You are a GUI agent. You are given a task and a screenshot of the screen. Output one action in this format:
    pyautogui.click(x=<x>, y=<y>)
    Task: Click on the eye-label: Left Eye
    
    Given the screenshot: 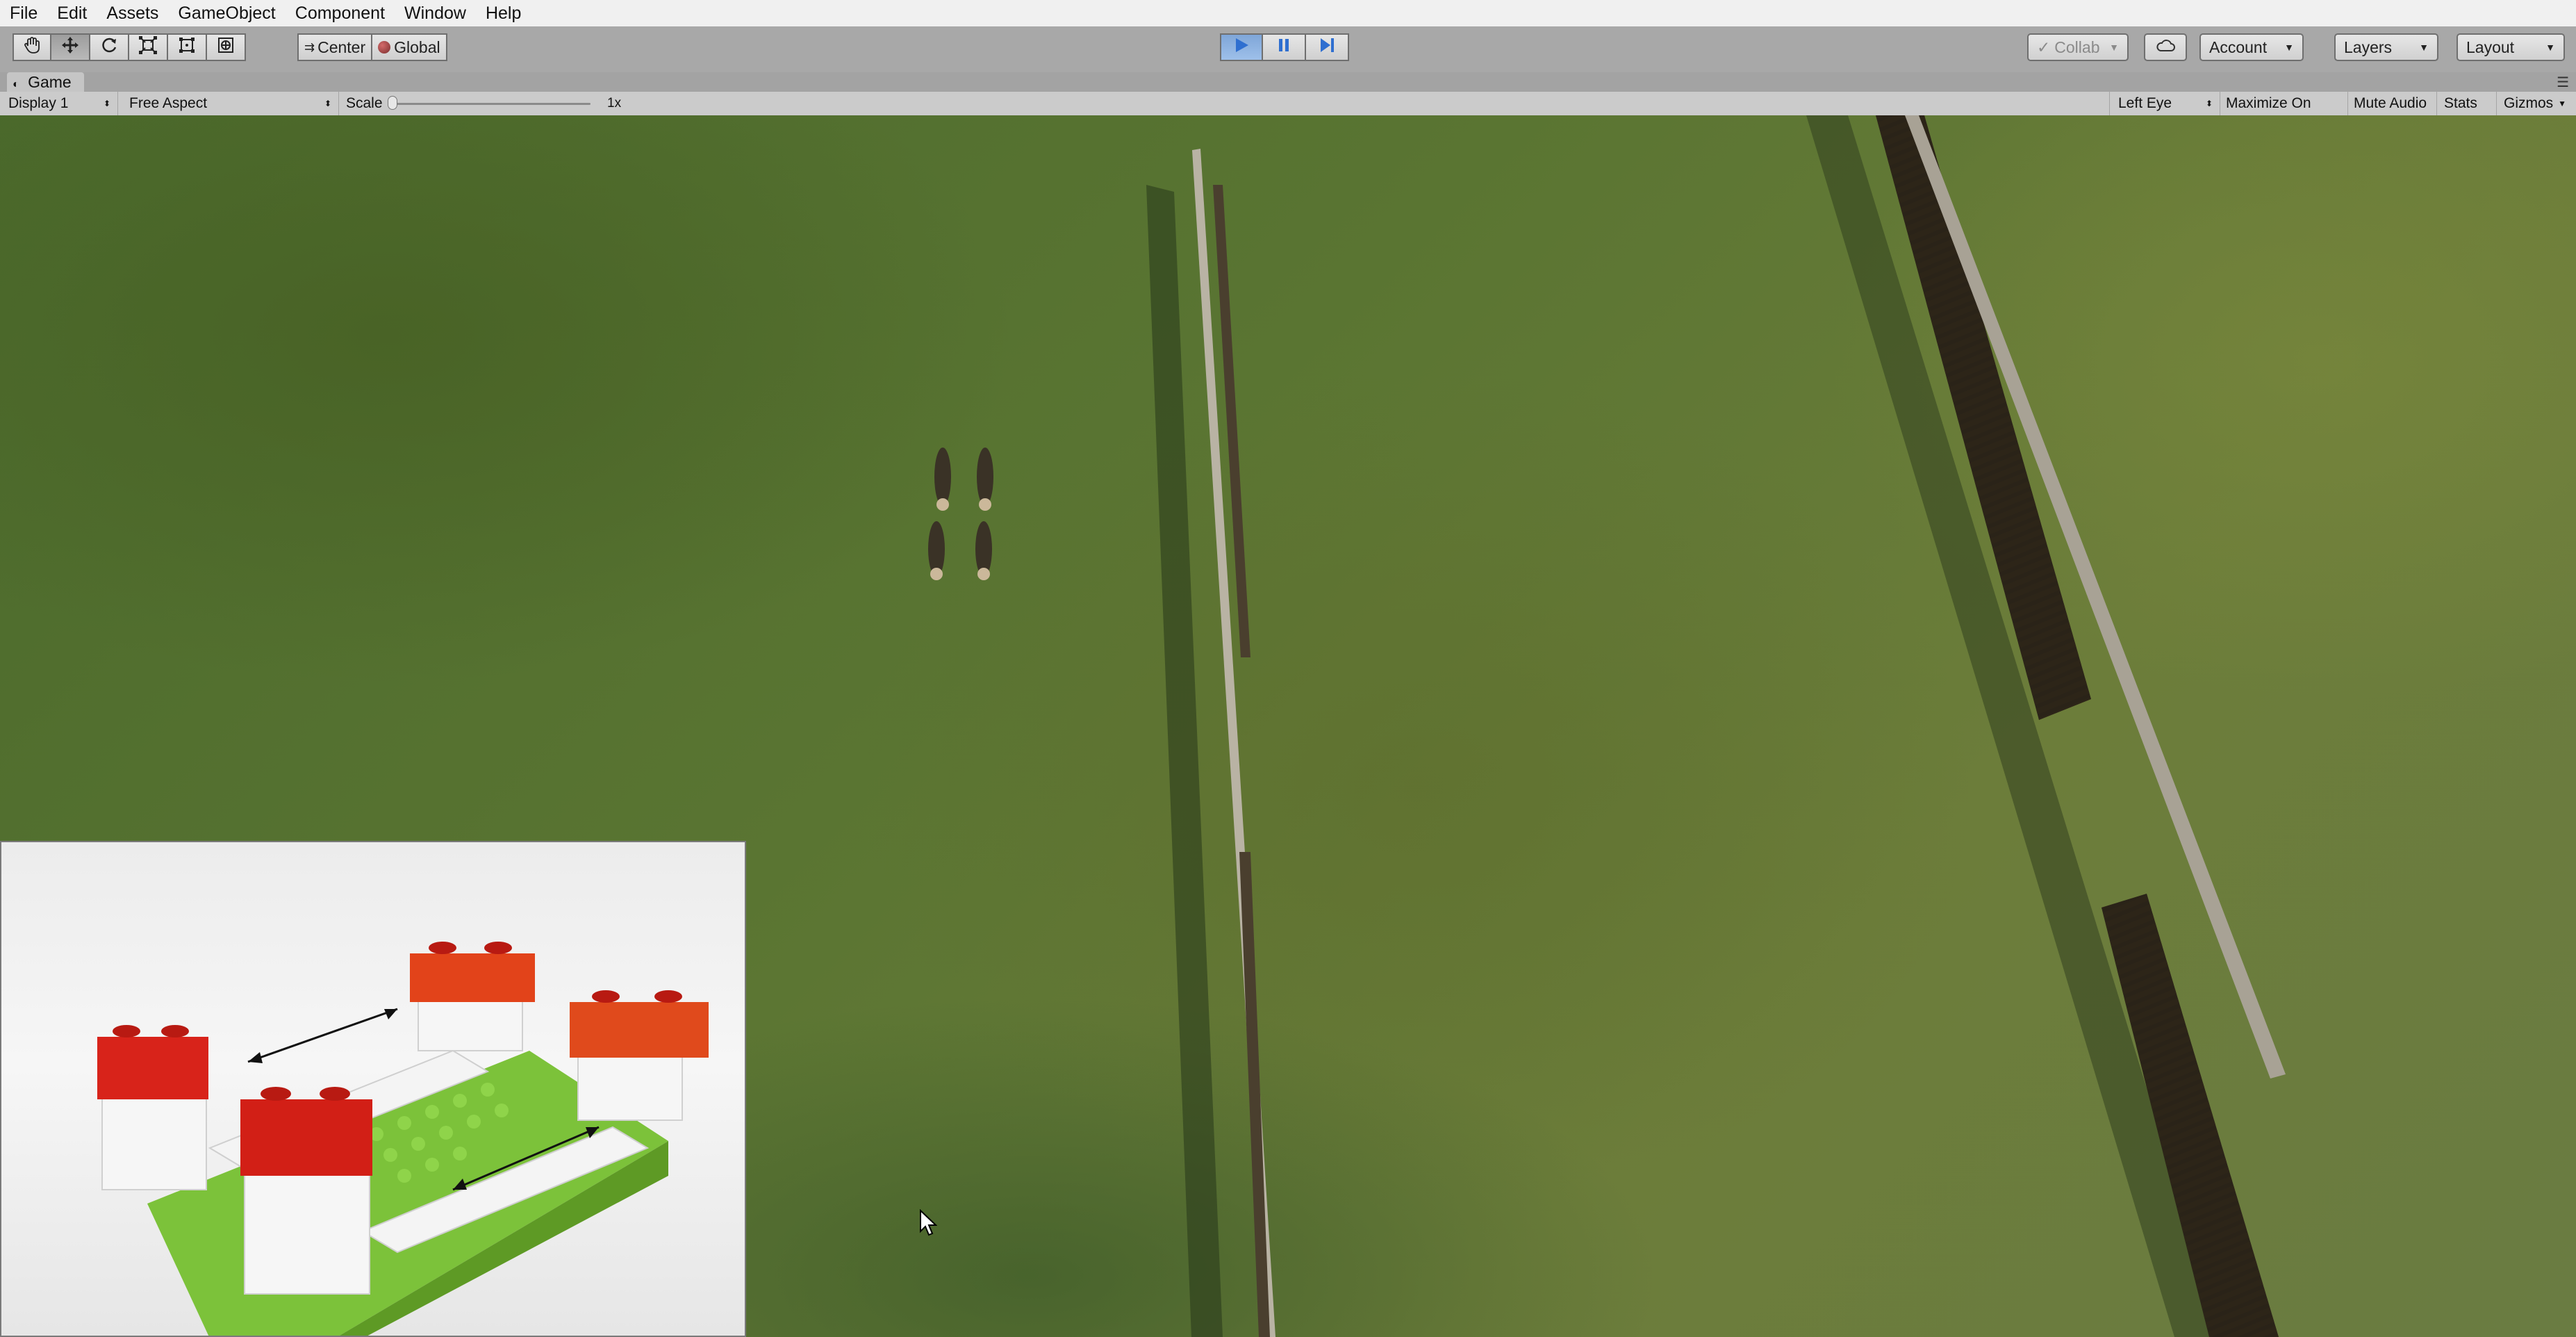 What is the action you would take?
    pyautogui.click(x=2145, y=103)
    